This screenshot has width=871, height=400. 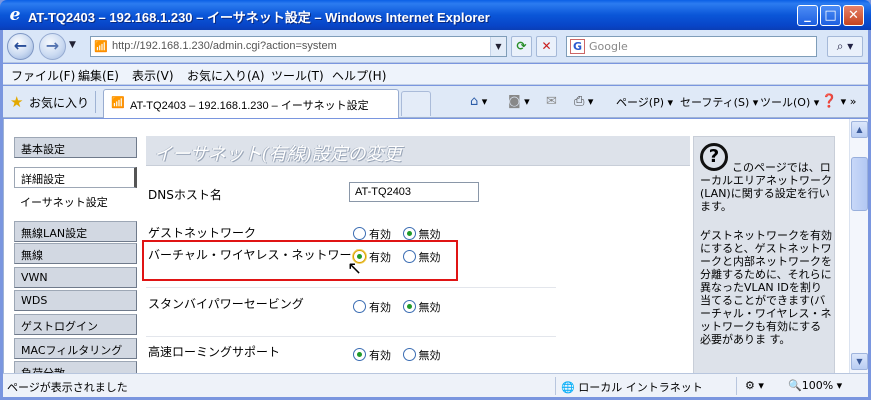 I want to click on print-button: ⎙ ▾, so click(x=583, y=101).